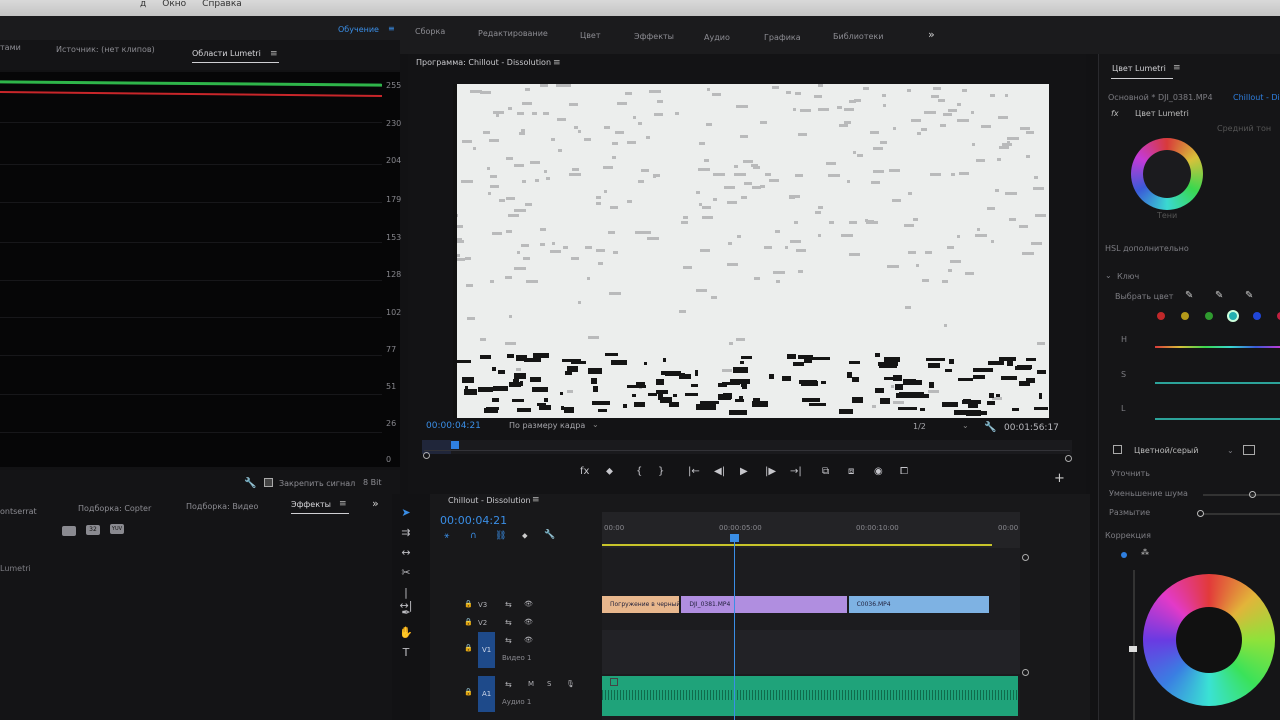  What do you see at coordinates (143, 5) in the screenshot?
I see `menu-item-view: д` at bounding box center [143, 5].